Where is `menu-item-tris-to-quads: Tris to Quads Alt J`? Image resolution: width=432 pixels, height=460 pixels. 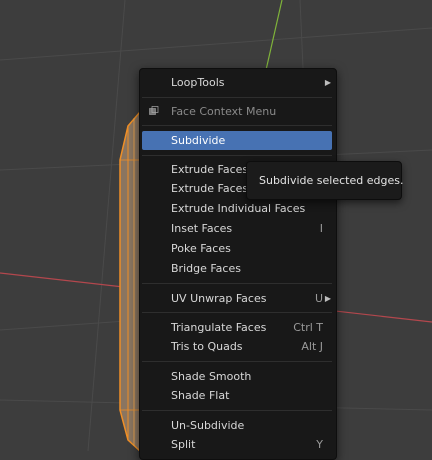
menu-item-tris-to-quads: Tris to Quads Alt J is located at coordinates (237, 346).